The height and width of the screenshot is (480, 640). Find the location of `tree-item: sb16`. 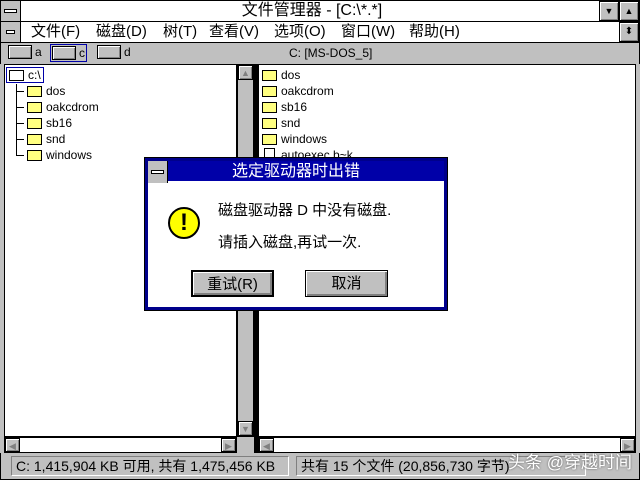

tree-item: sb16 is located at coordinates (49, 123).